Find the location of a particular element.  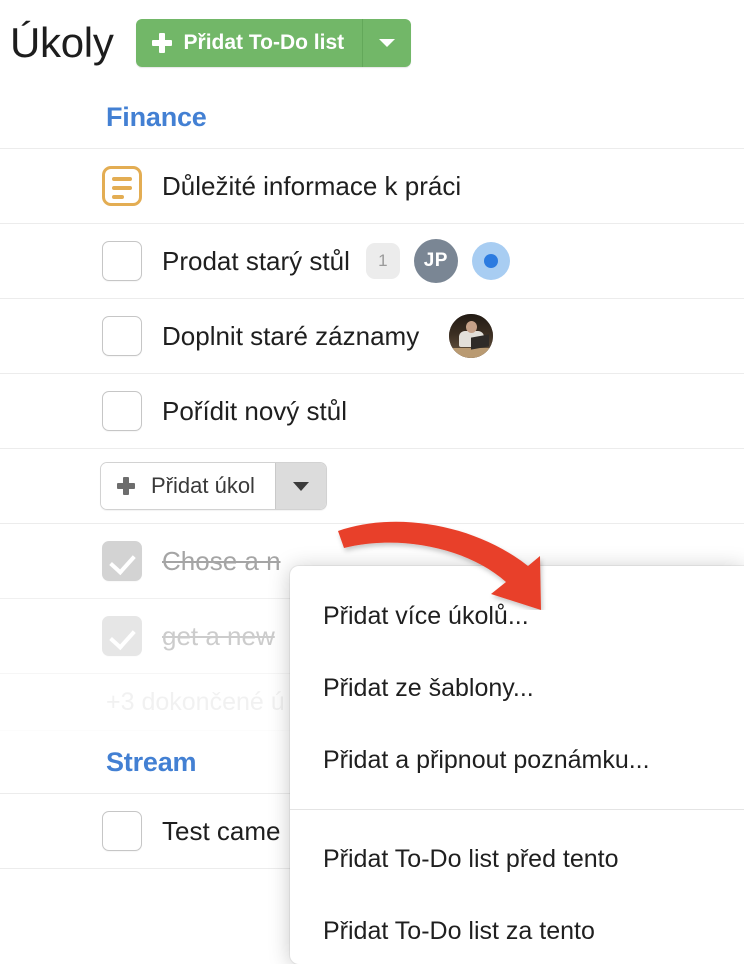

list-item-label: Prodat starý stůl is located at coordinates (256, 260).